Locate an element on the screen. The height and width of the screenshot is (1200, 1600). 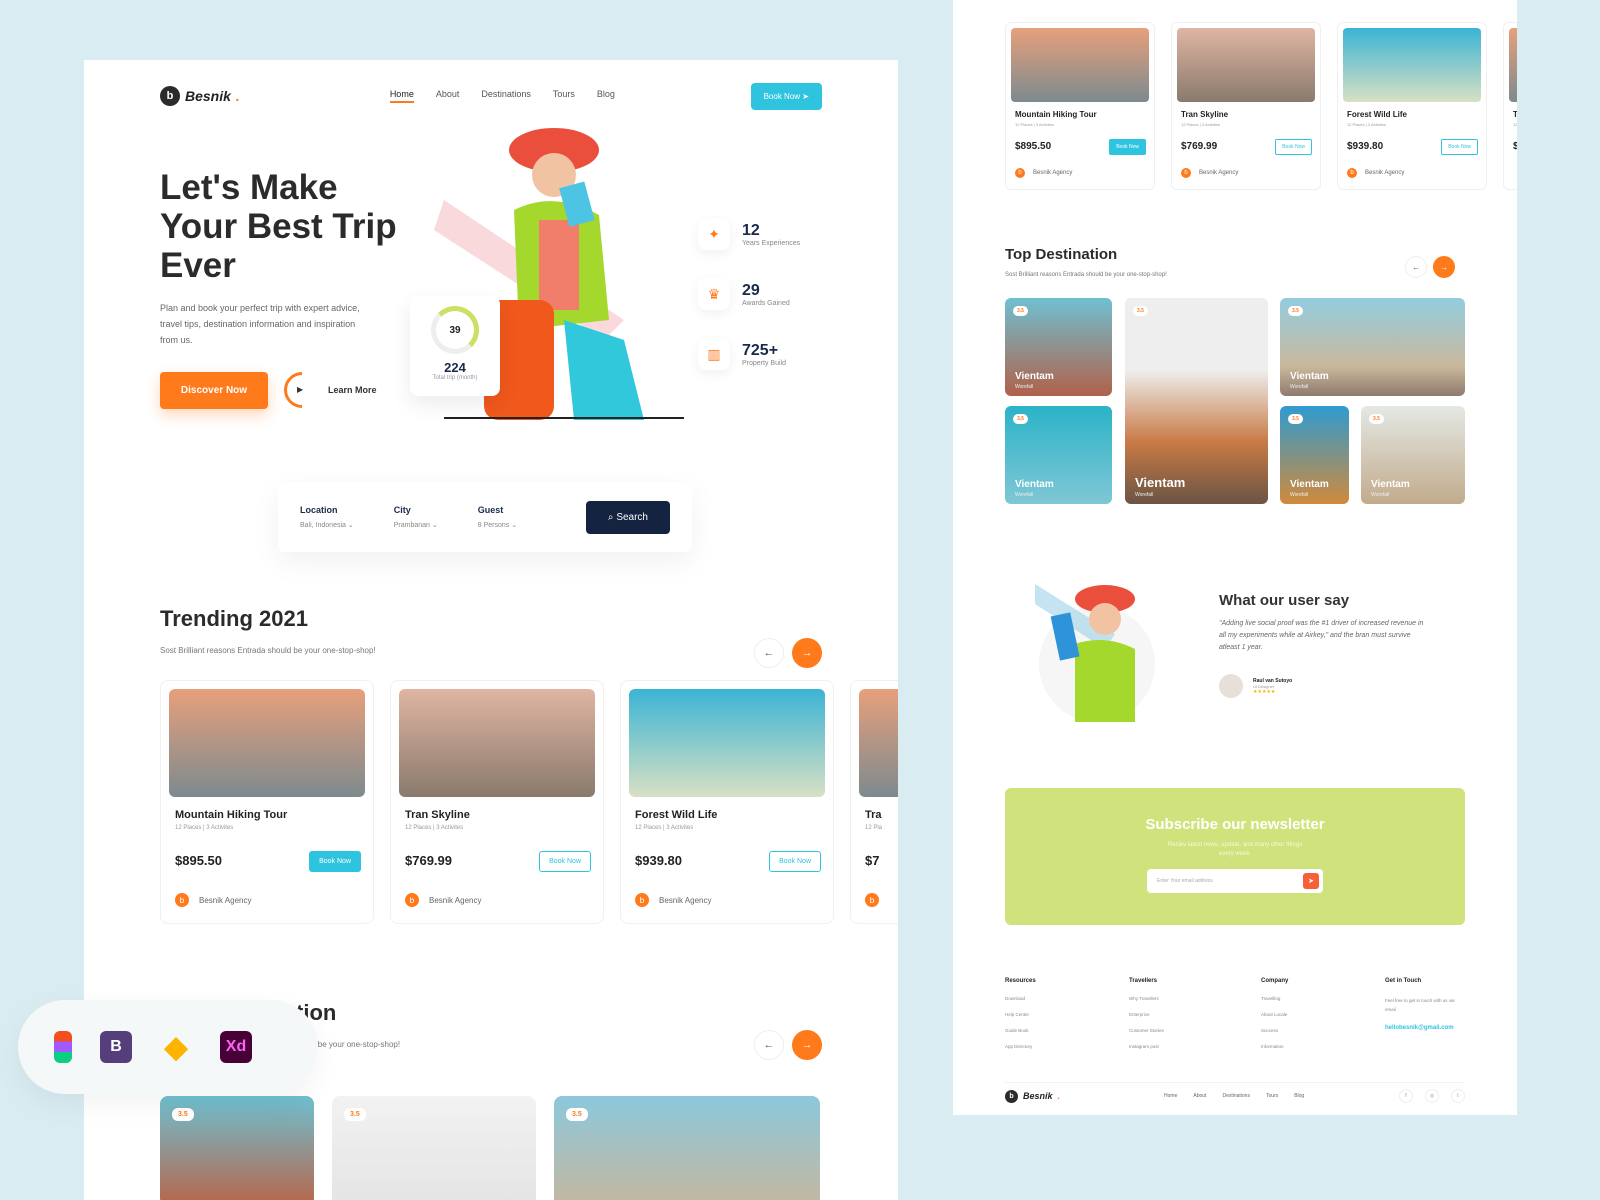
trending-title: Trending 2021 is located at coordinates (234, 618).